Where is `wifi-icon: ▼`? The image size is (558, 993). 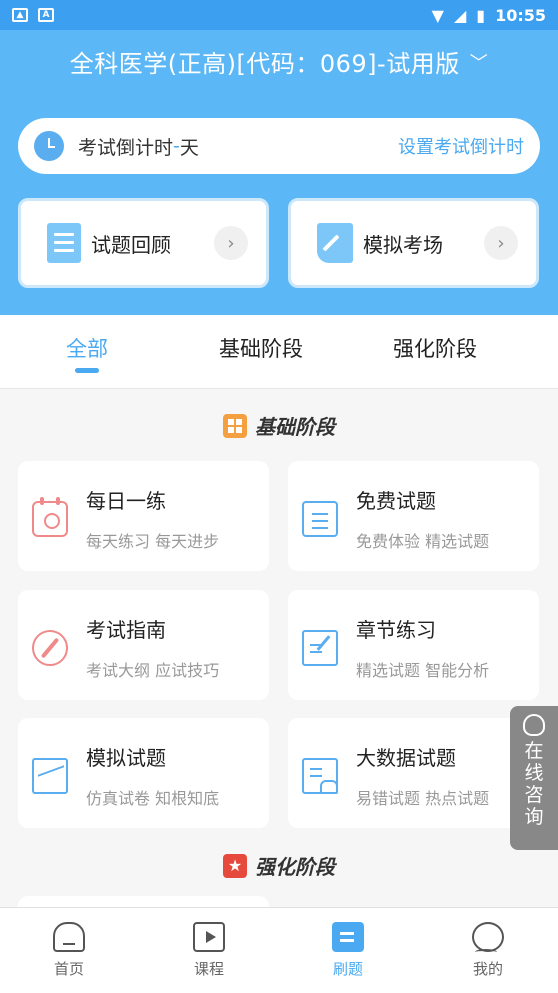
wifi-icon: ▼ is located at coordinates (437, 15).